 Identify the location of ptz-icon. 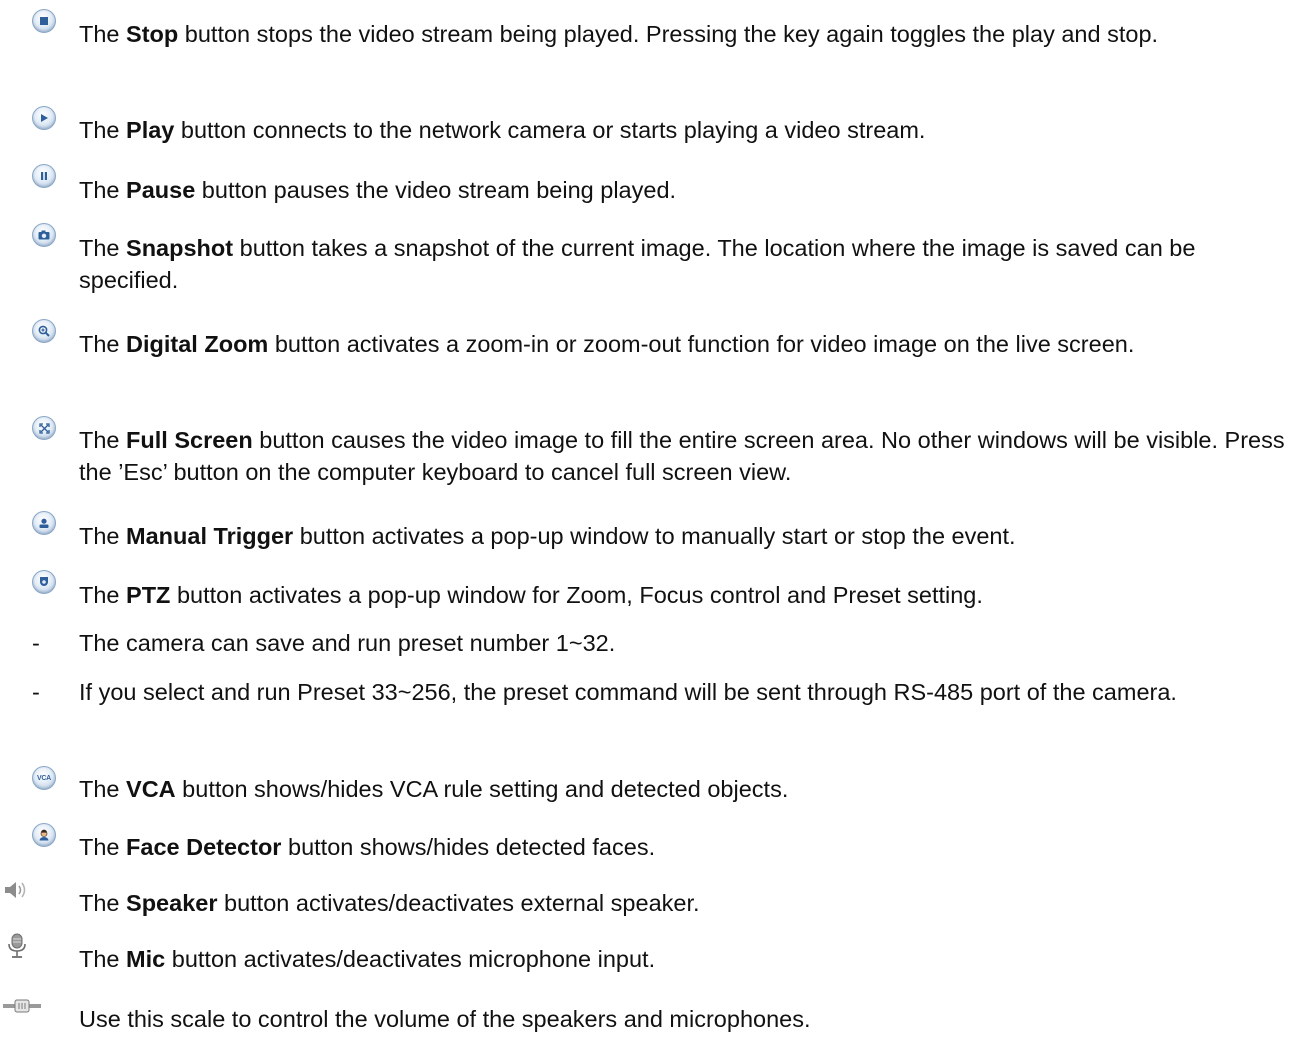
(44, 582).